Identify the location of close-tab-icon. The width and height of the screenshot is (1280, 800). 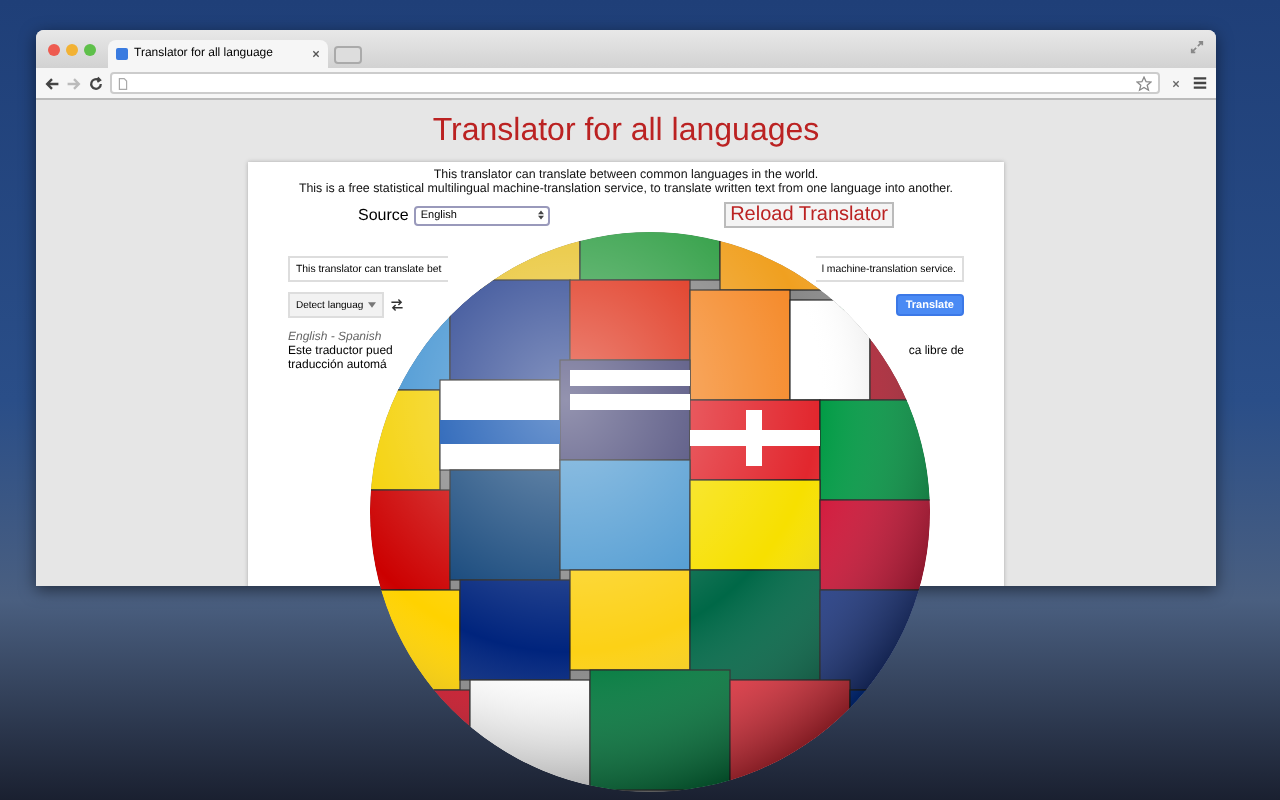
(316, 54).